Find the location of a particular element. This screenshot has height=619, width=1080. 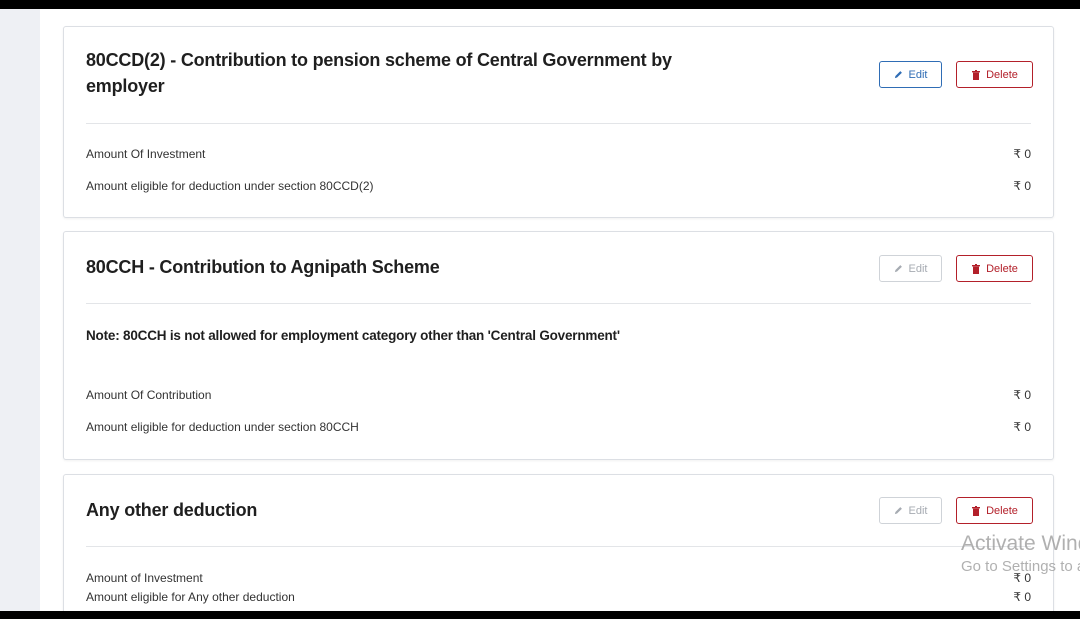

detail-row: Amount of Investment ₹ 0 is located at coordinates (558, 578).